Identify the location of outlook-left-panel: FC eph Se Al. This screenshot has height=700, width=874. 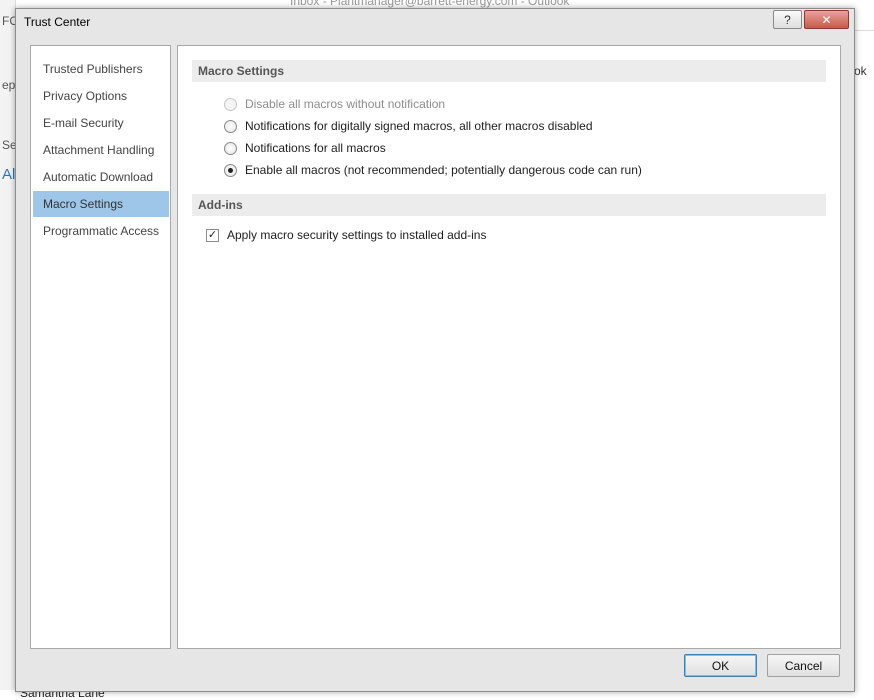
(8, 350).